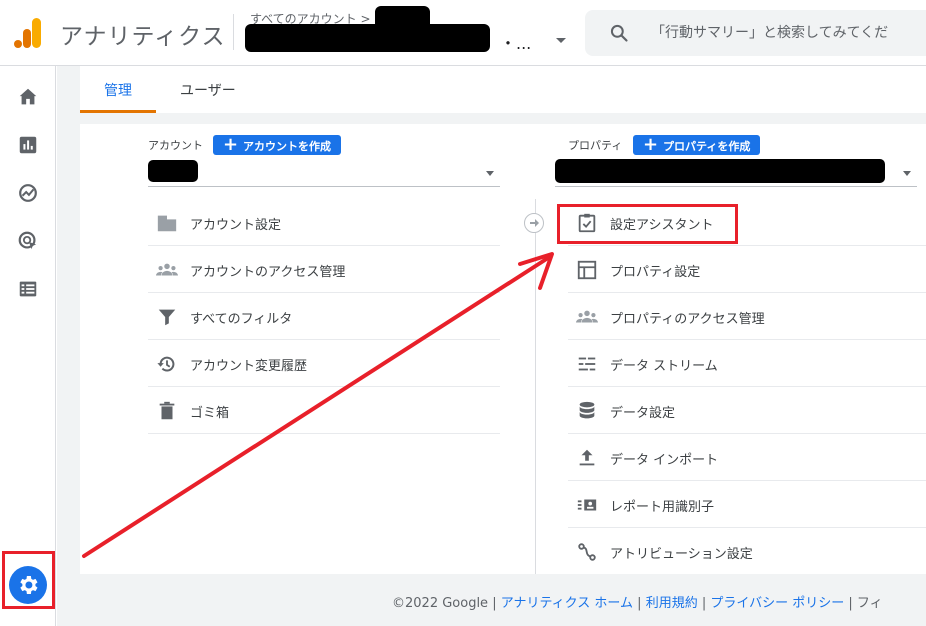  I want to click on configure-icon, so click(28, 289).